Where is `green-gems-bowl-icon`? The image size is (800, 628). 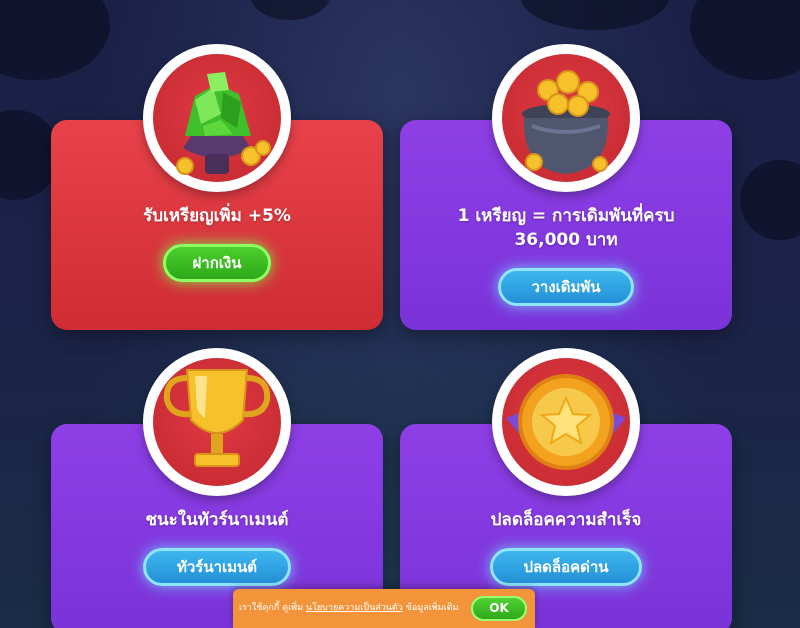
green-gems-bowl-icon is located at coordinates (223, 123).